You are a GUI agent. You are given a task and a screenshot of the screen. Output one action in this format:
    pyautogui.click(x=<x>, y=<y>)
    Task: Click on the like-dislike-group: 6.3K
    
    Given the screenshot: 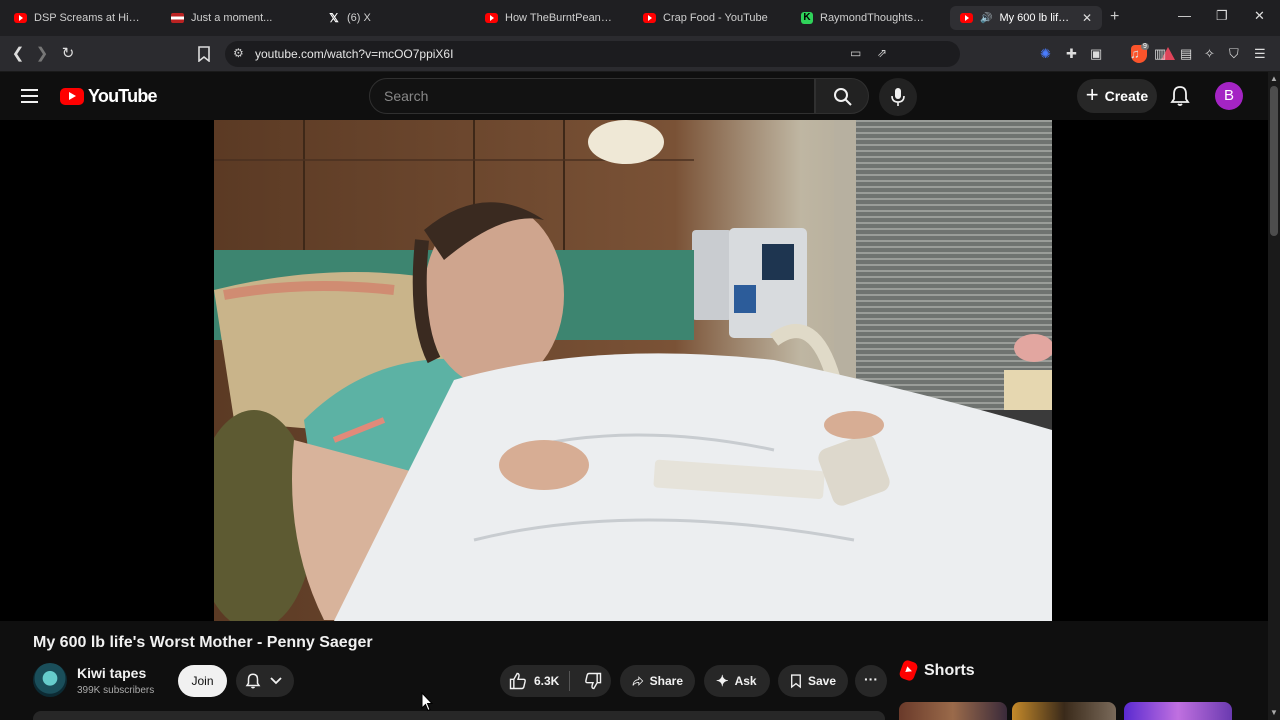 What is the action you would take?
    pyautogui.click(x=555, y=681)
    